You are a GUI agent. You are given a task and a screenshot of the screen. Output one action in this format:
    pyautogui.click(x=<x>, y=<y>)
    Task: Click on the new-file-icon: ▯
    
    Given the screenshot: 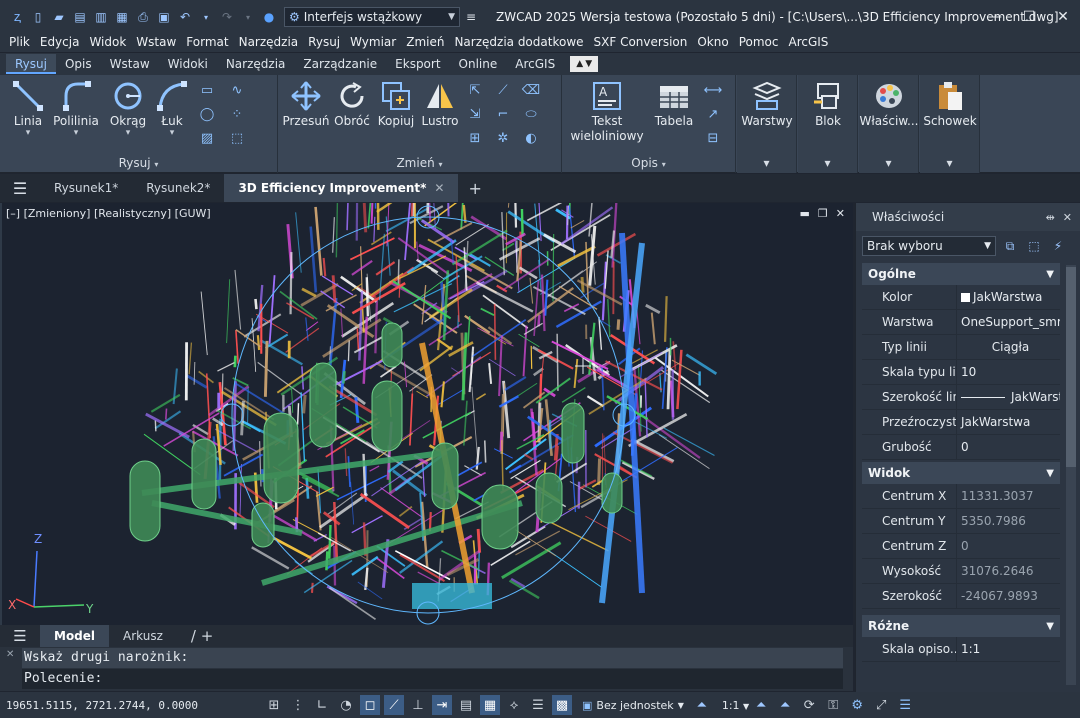 What is the action you would take?
    pyautogui.click(x=38, y=17)
    